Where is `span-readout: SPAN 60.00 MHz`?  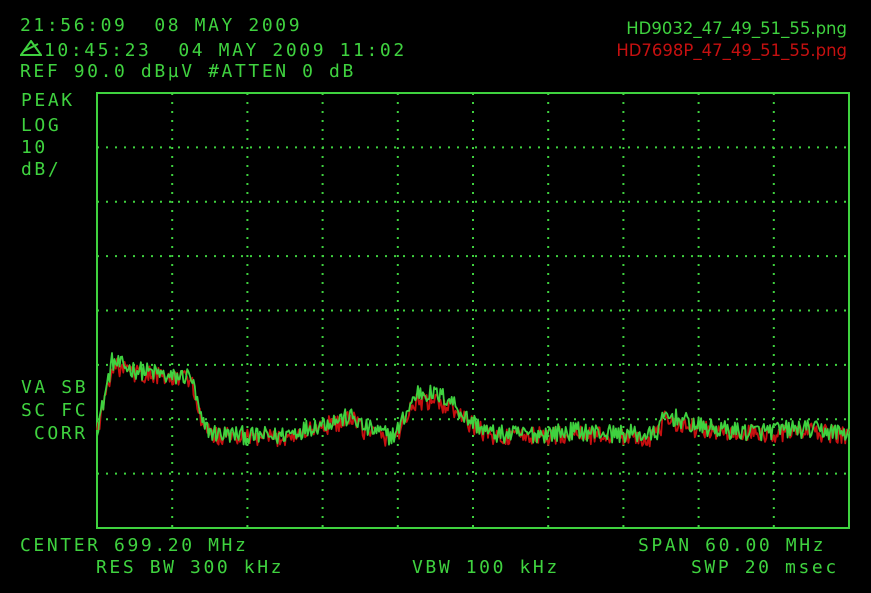 span-readout: SPAN 60.00 MHz is located at coordinates (732, 545).